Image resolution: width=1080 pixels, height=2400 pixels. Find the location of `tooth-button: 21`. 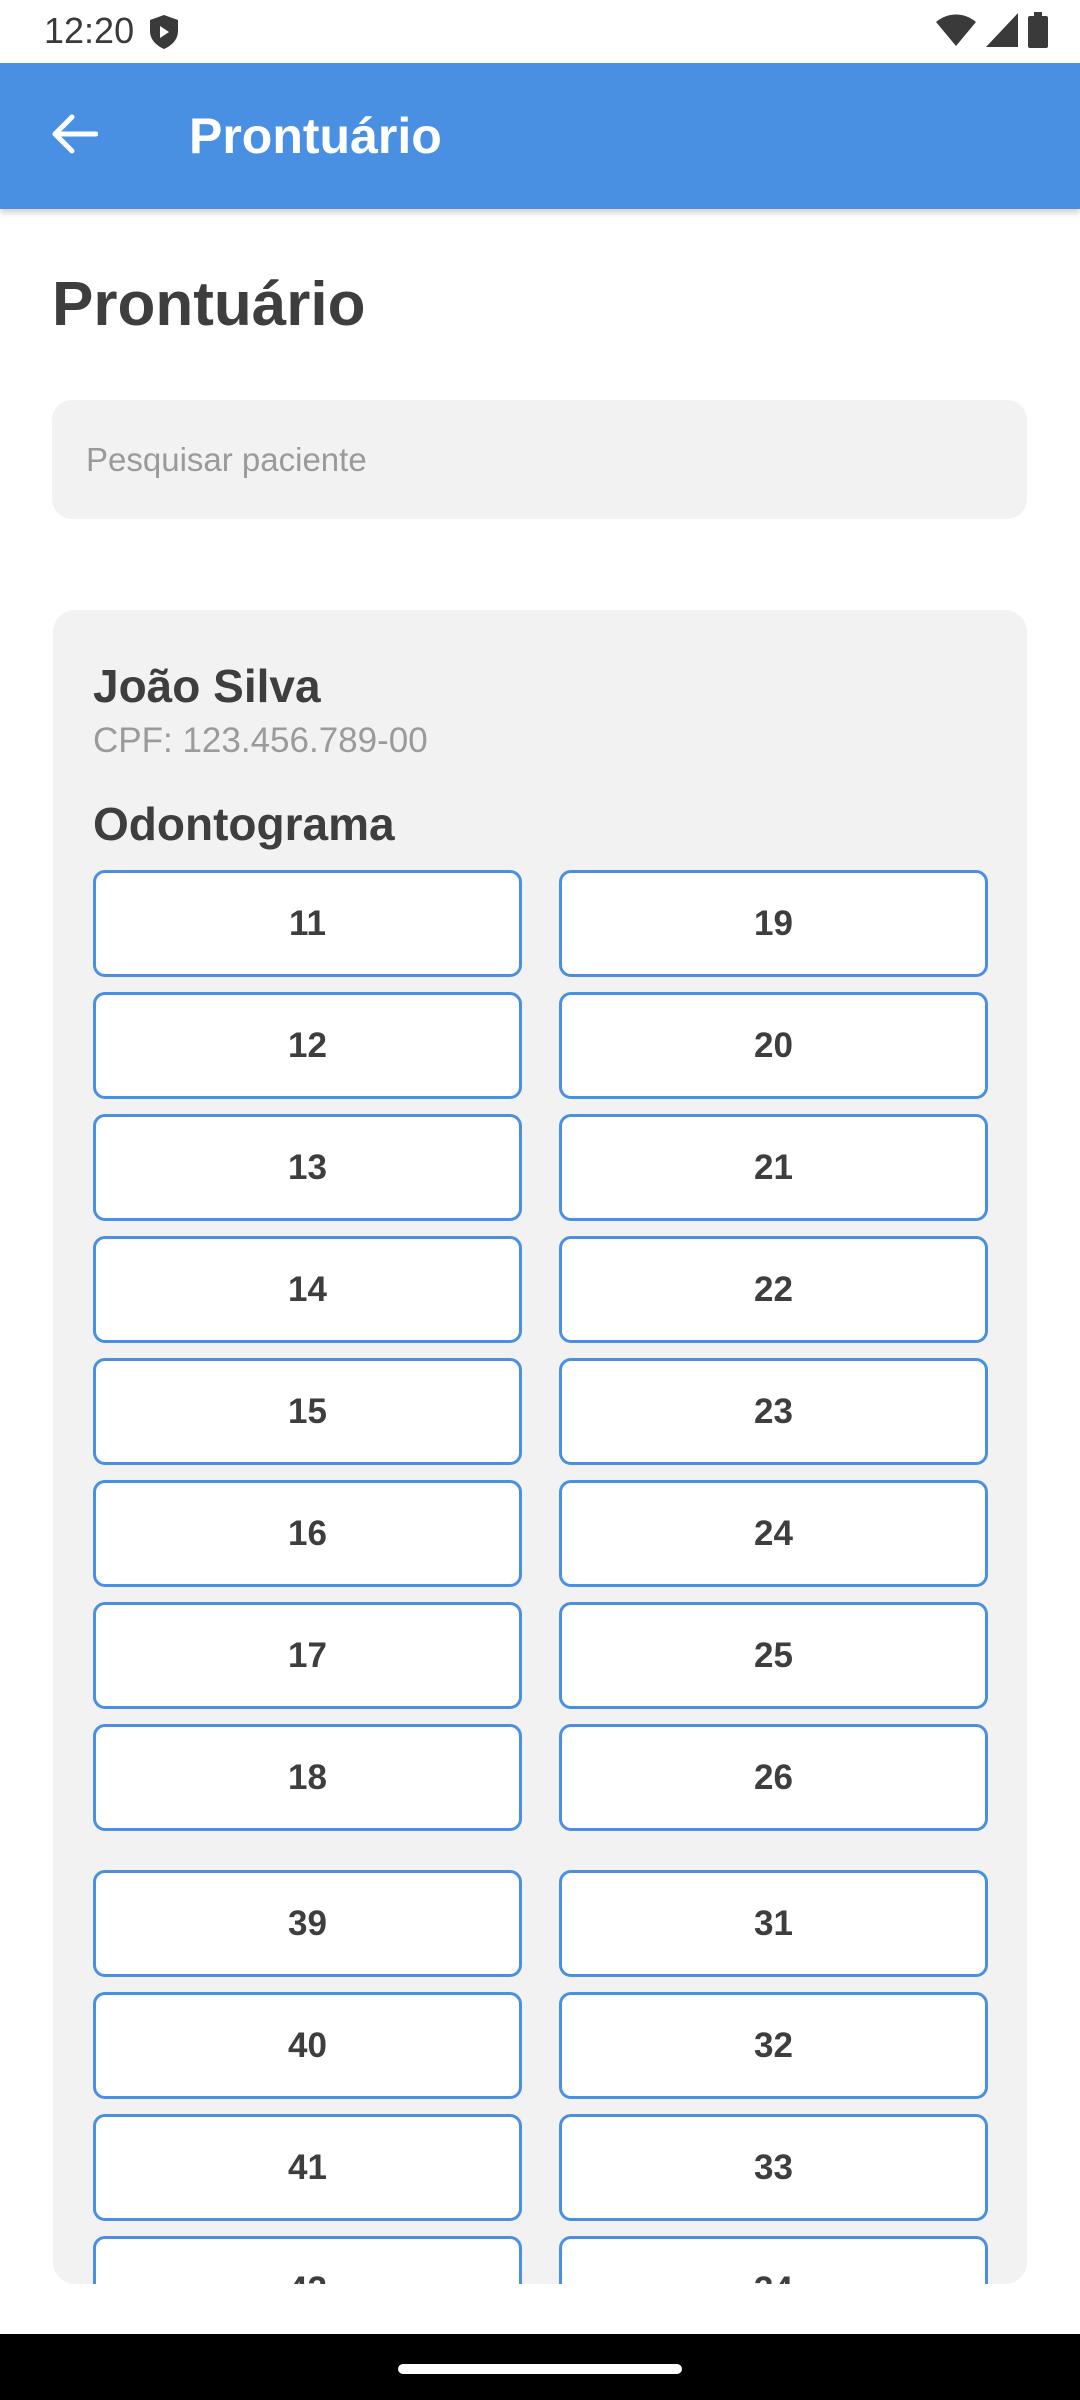

tooth-button: 21 is located at coordinates (773, 1167).